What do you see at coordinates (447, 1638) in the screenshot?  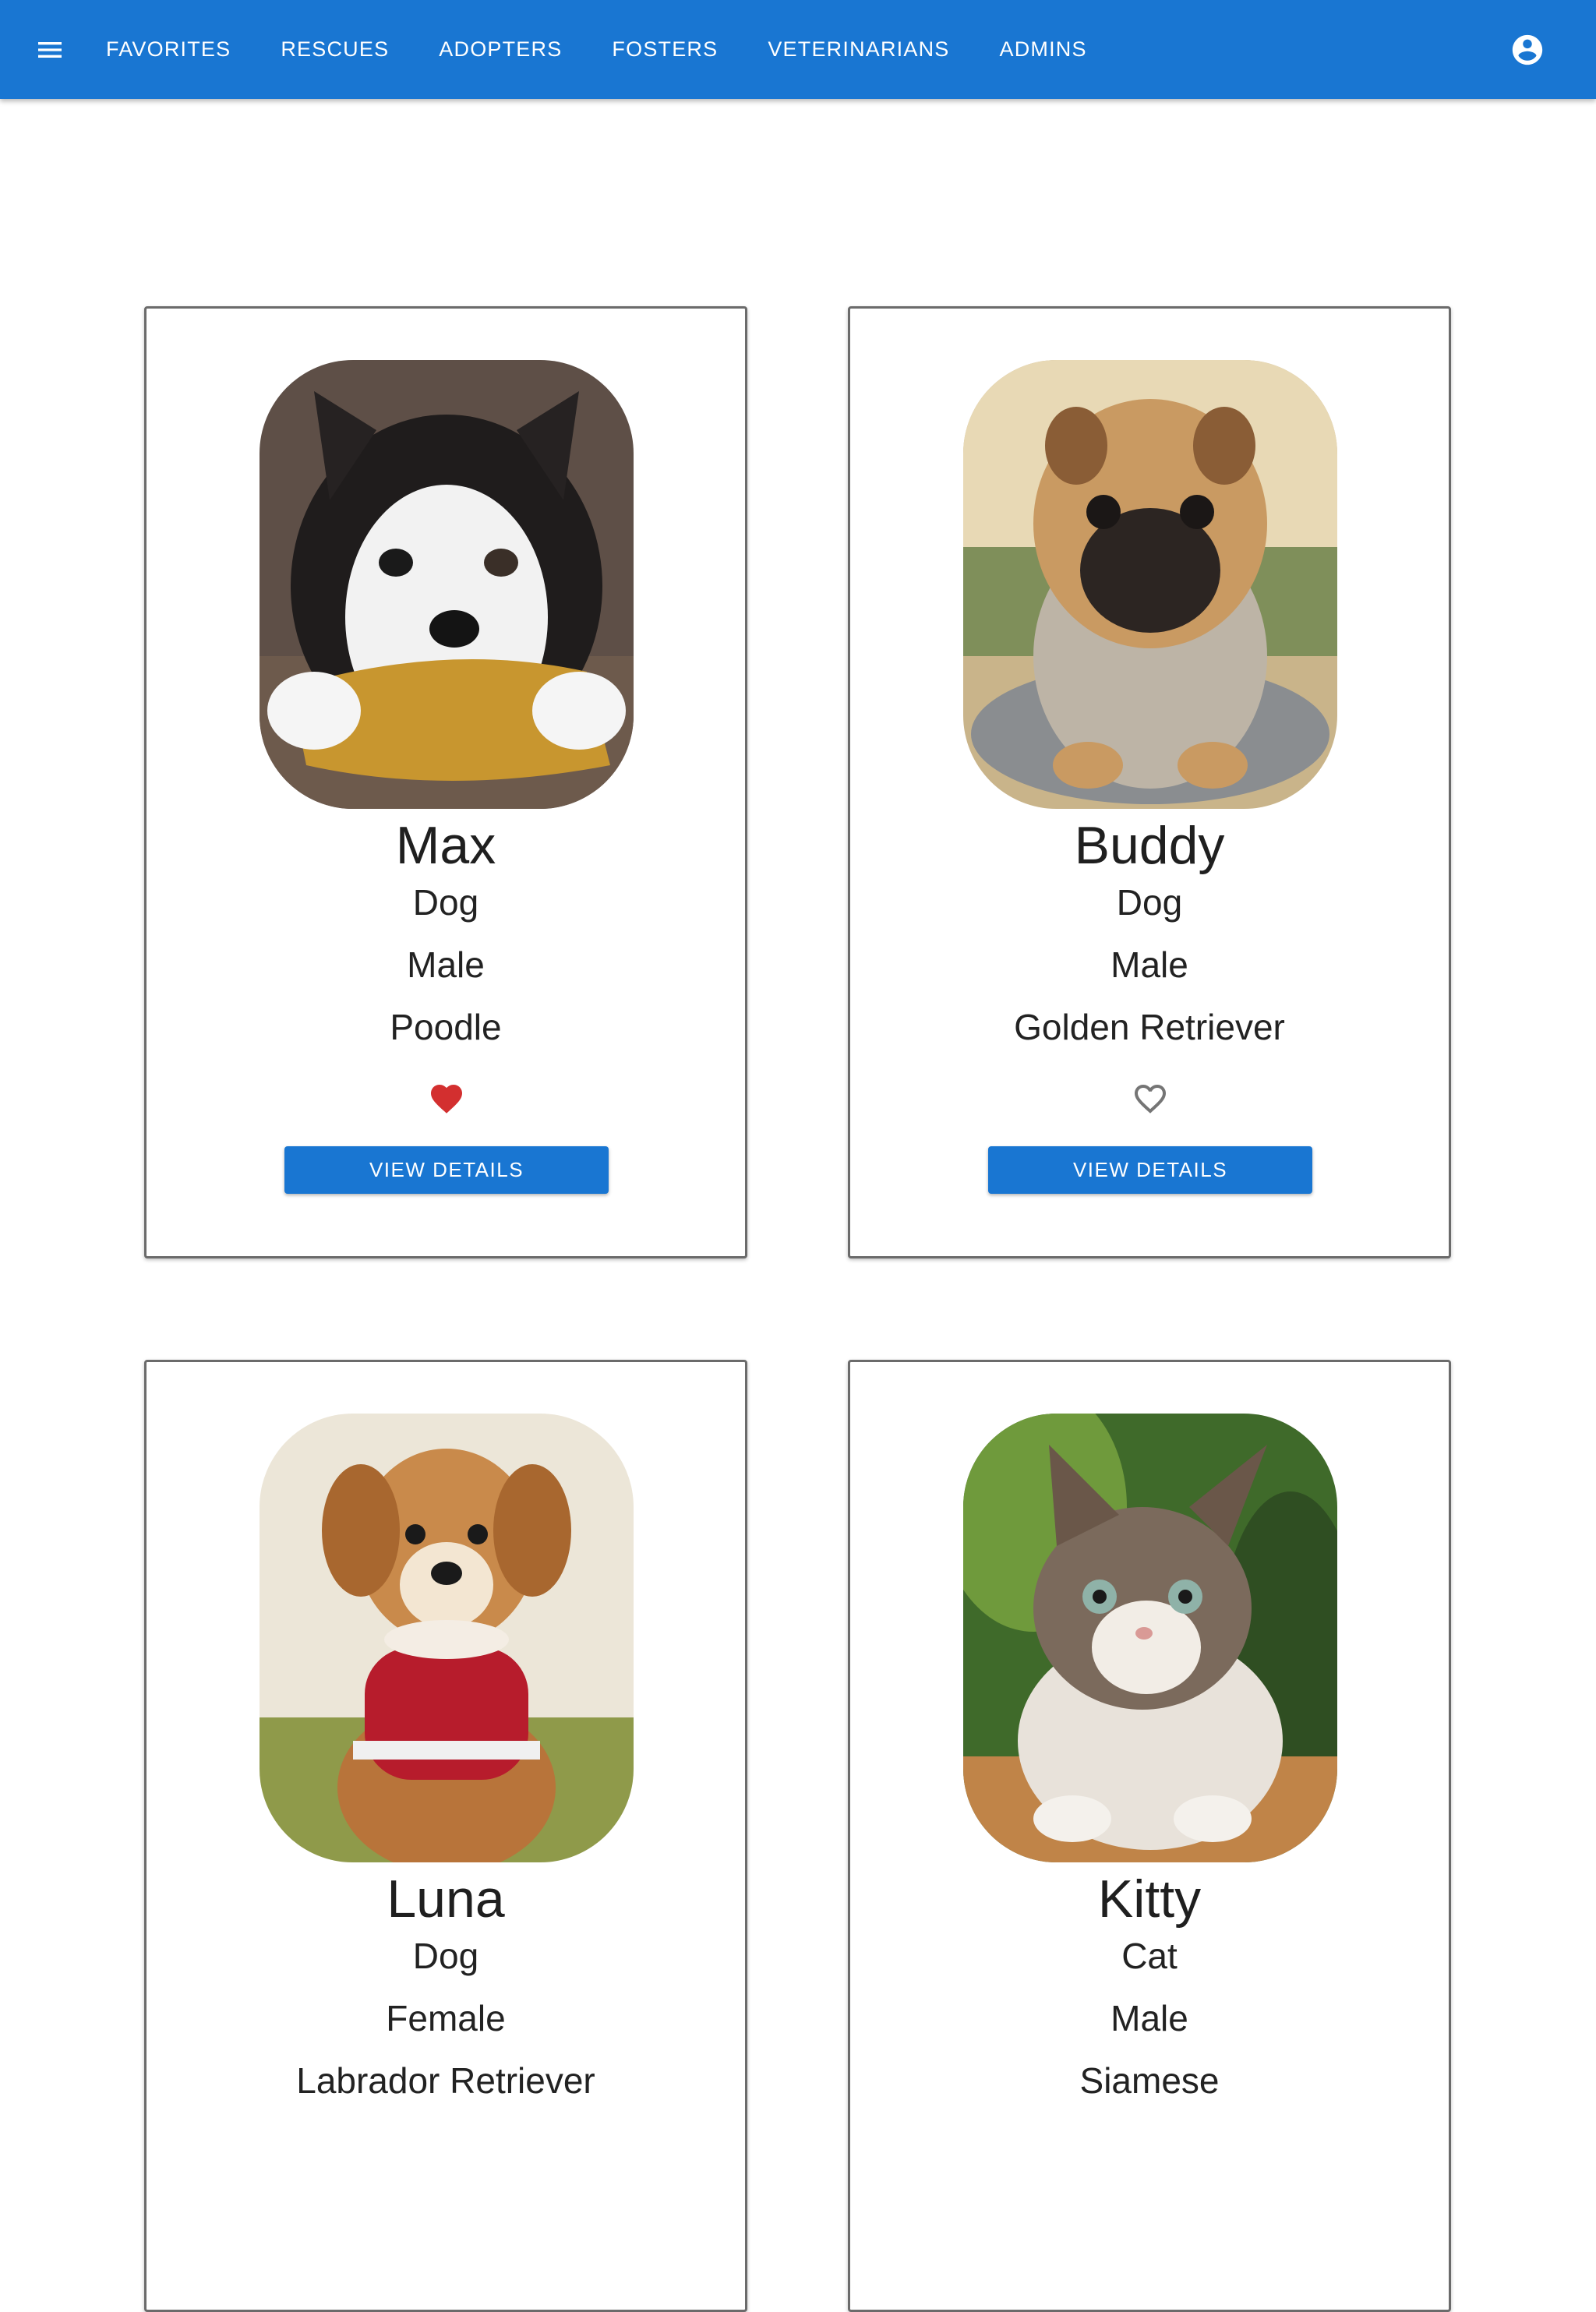 I see `pet-photo-retriever-puppy` at bounding box center [447, 1638].